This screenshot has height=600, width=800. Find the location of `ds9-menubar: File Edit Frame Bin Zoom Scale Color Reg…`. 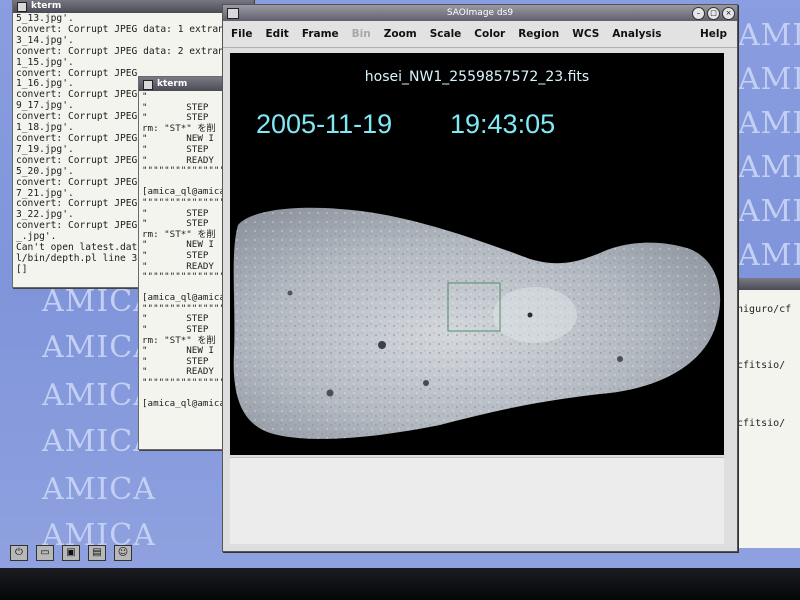

ds9-menubar: File Edit Frame Bin Zoom Scale Color Reg… is located at coordinates (480, 34).